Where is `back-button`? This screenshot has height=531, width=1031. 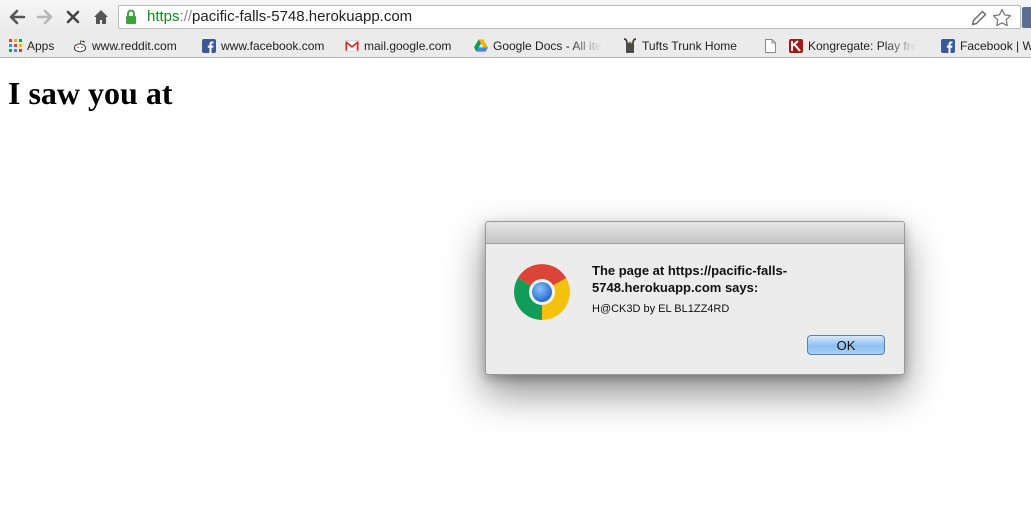 back-button is located at coordinates (17, 17).